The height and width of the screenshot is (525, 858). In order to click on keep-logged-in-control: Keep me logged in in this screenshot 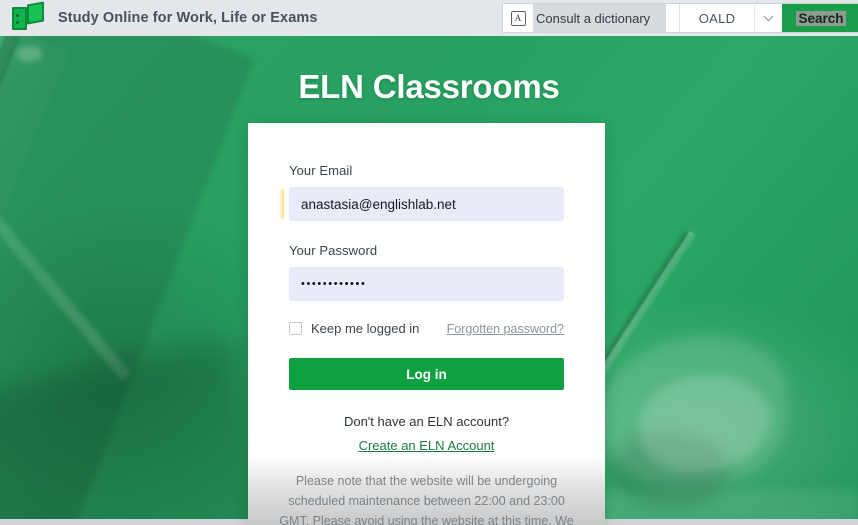, I will do `click(354, 328)`.